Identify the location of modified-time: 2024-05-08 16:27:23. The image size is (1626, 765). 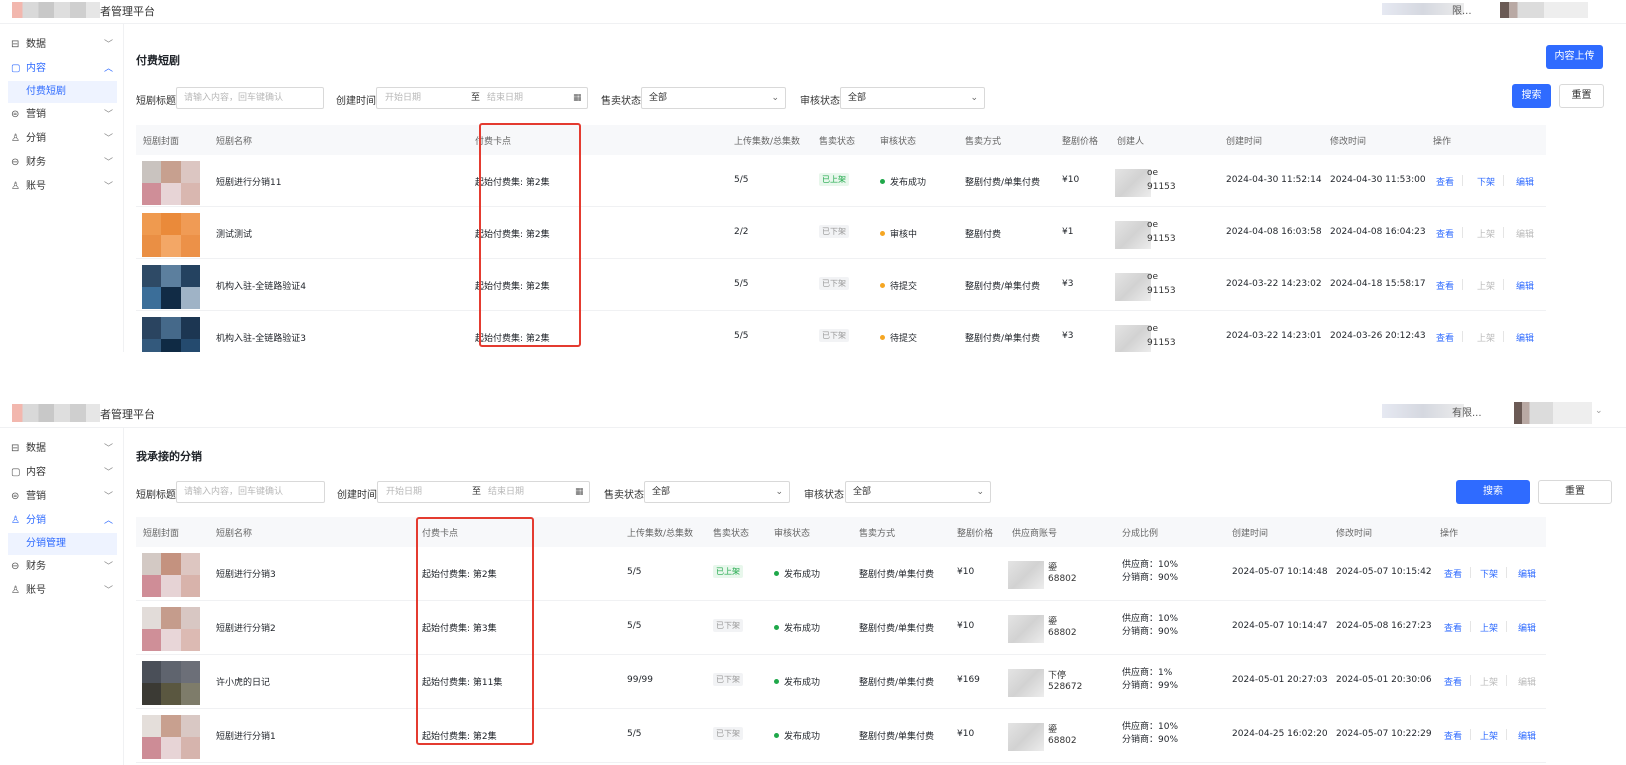
(1384, 626).